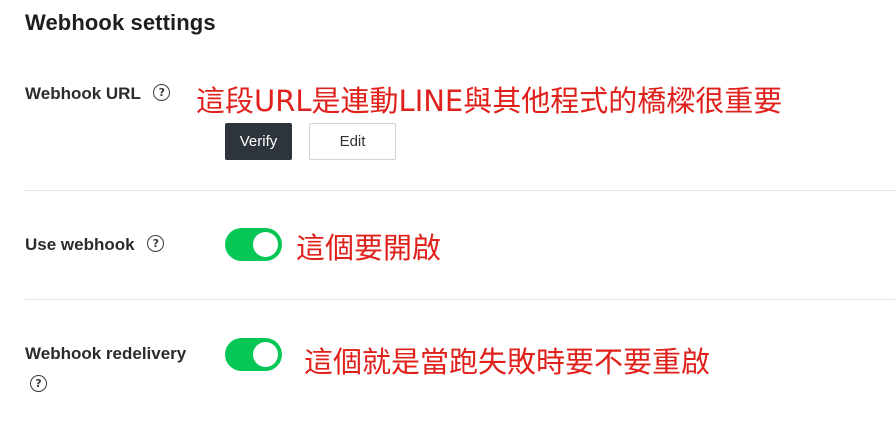  I want to click on webhook-url-row-label: Webhook URL ?, so click(98, 94).